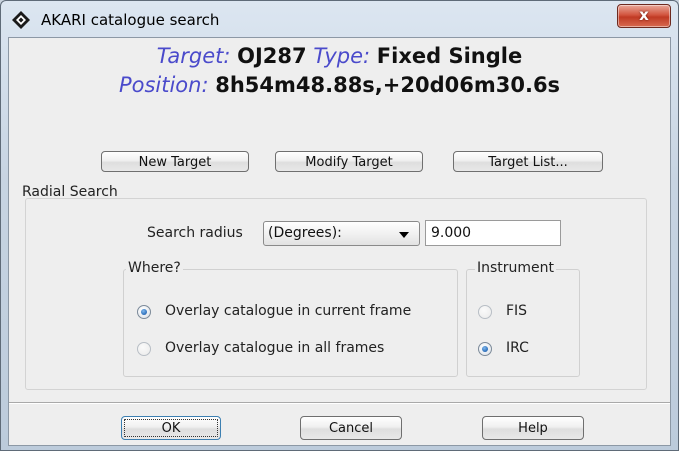 The width and height of the screenshot is (679, 451). Describe the element at coordinates (154, 268) in the screenshot. I see `where-title: Where?` at that location.